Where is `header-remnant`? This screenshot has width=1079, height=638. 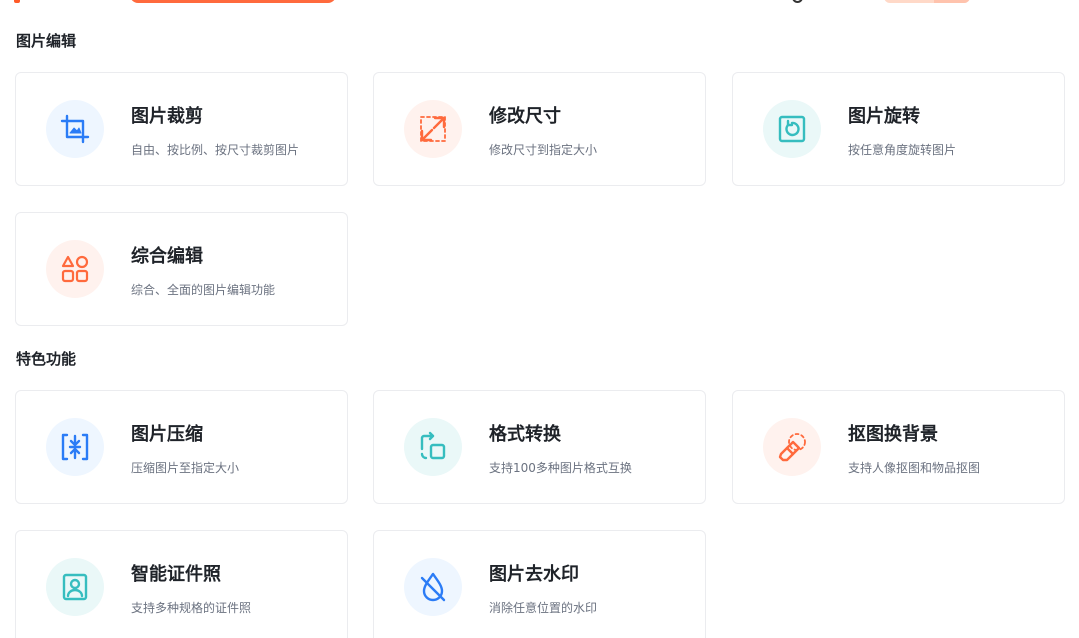 header-remnant is located at coordinates (539, 2).